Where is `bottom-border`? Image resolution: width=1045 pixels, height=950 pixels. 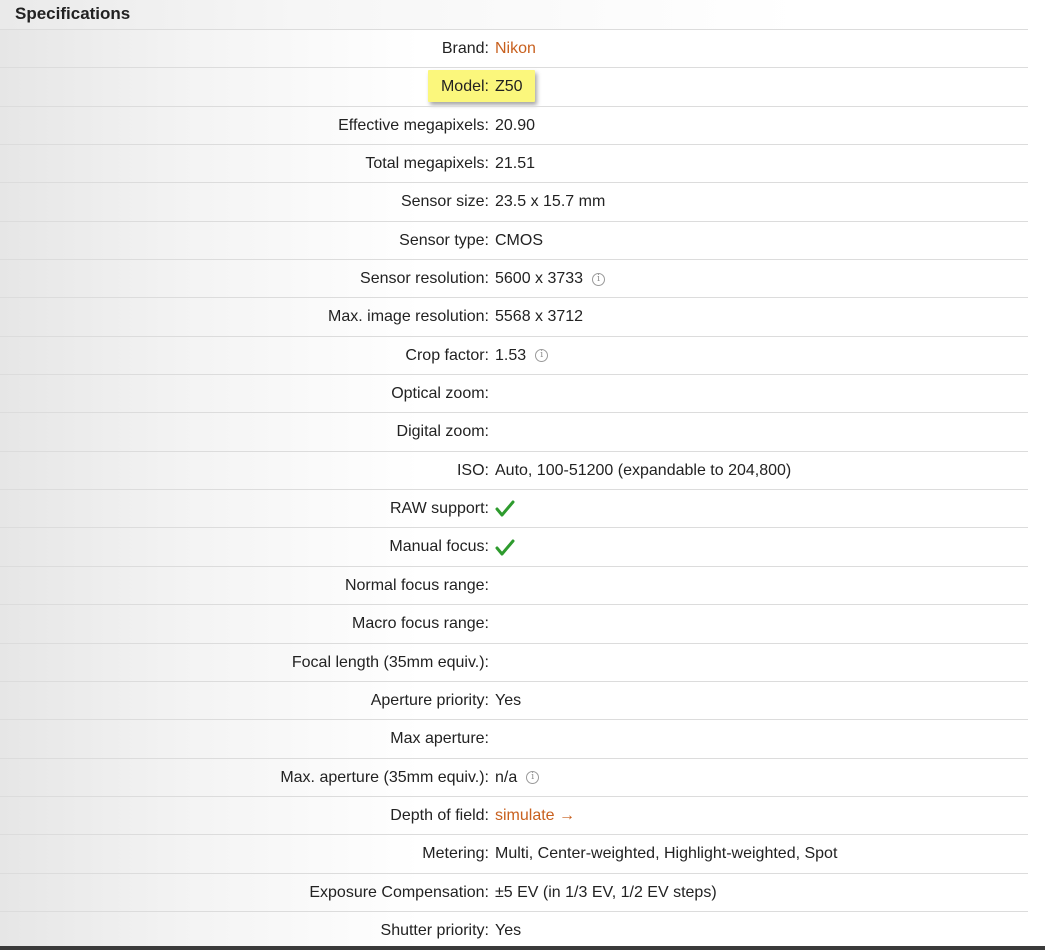
bottom-border is located at coordinates (522, 948).